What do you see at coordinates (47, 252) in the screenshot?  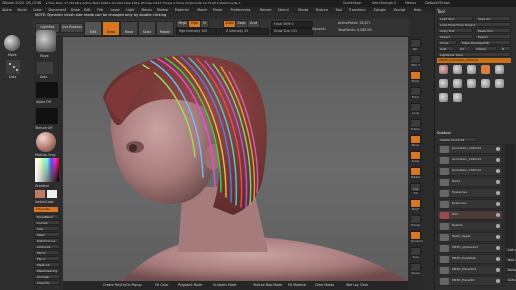 I see `left-btn-6: Mirror` at bounding box center [47, 252].